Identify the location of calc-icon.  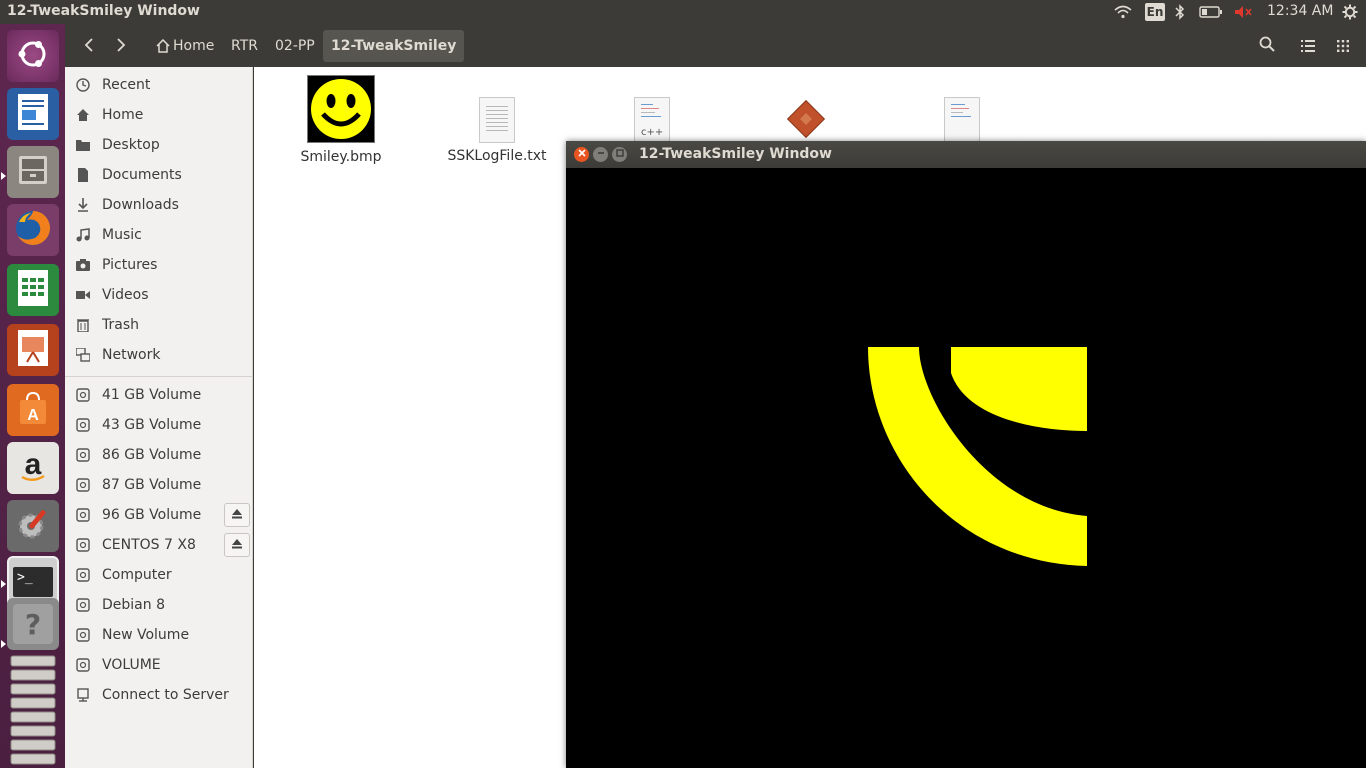
(33, 290).